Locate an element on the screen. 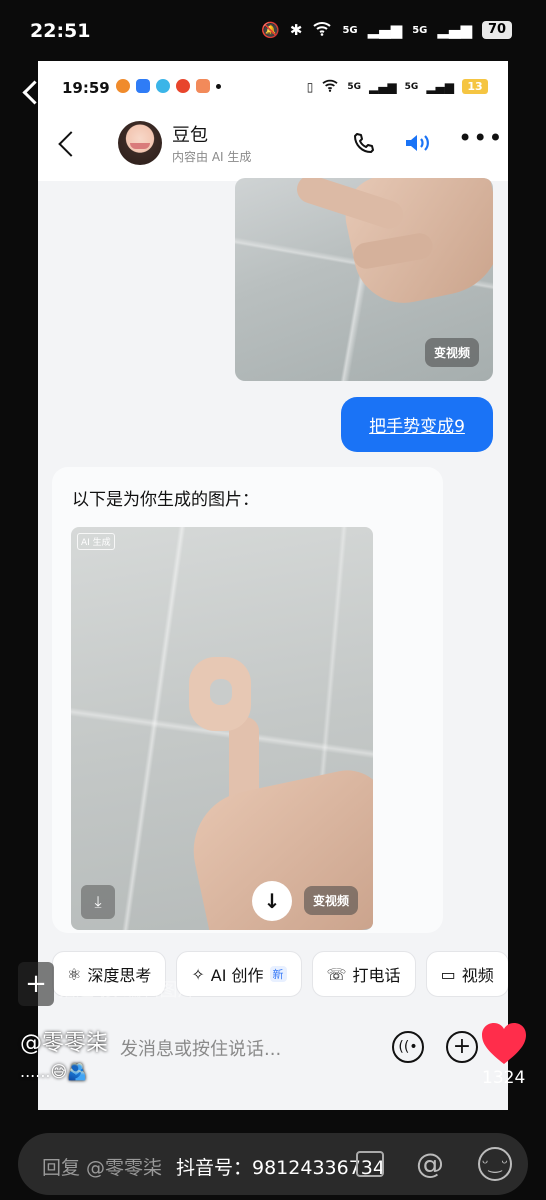 This screenshot has width=546, height=1200. heart-like-icon is located at coordinates (504, 1046).